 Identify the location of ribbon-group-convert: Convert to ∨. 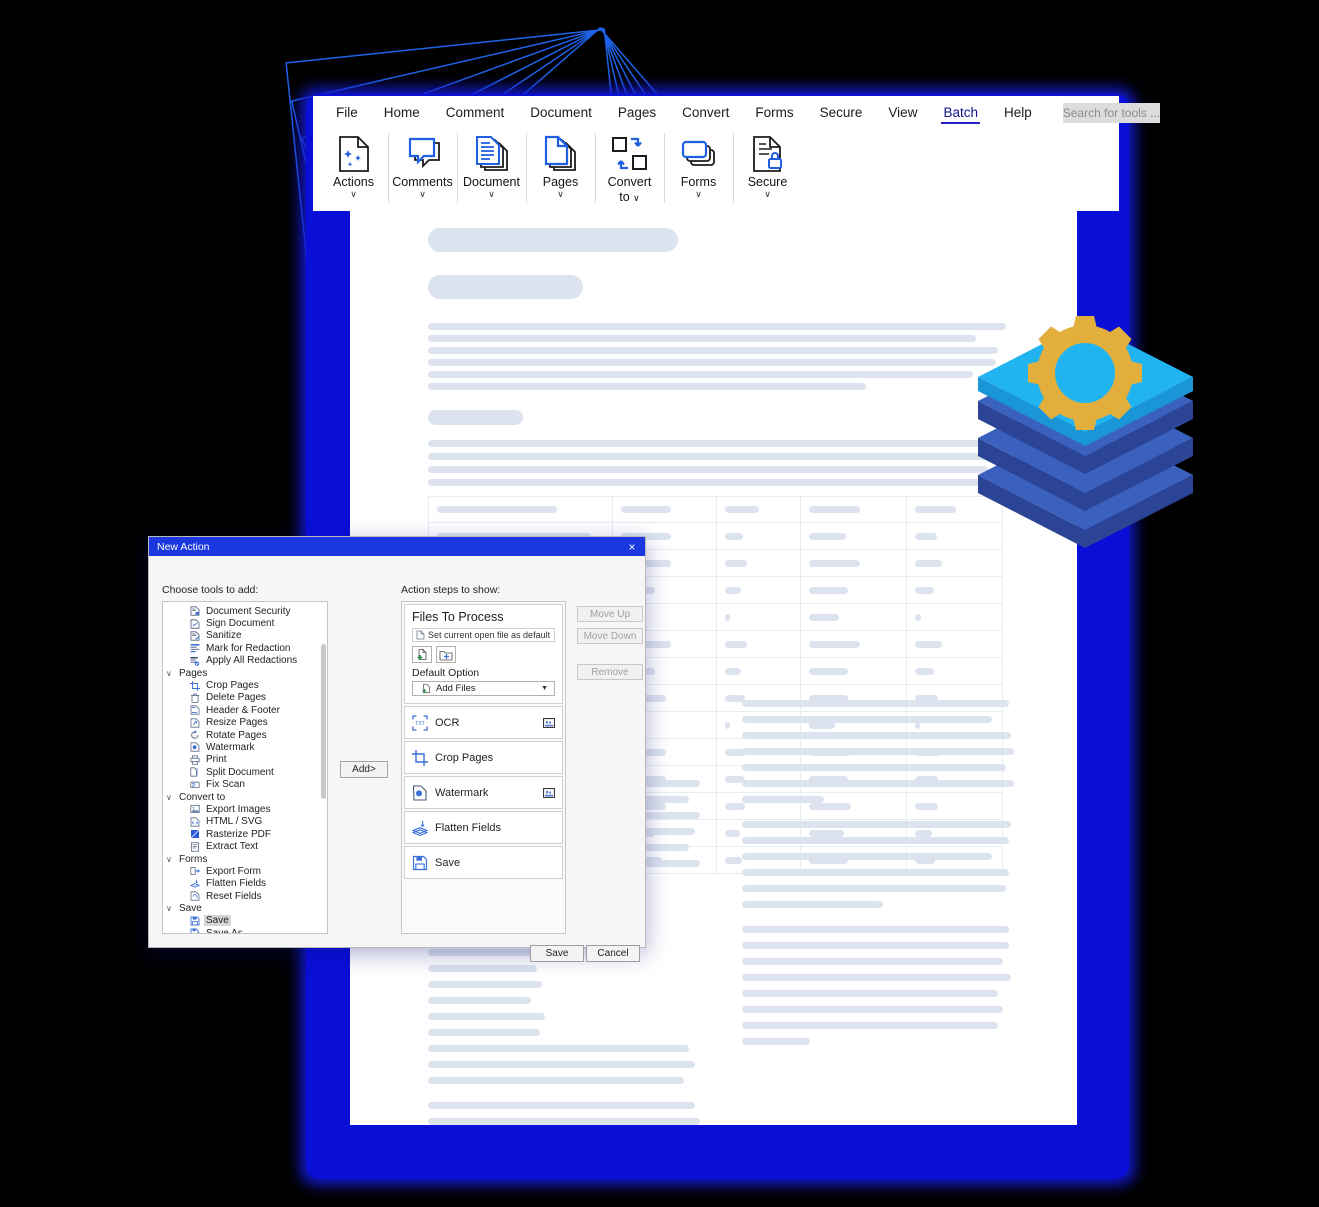
(629, 169).